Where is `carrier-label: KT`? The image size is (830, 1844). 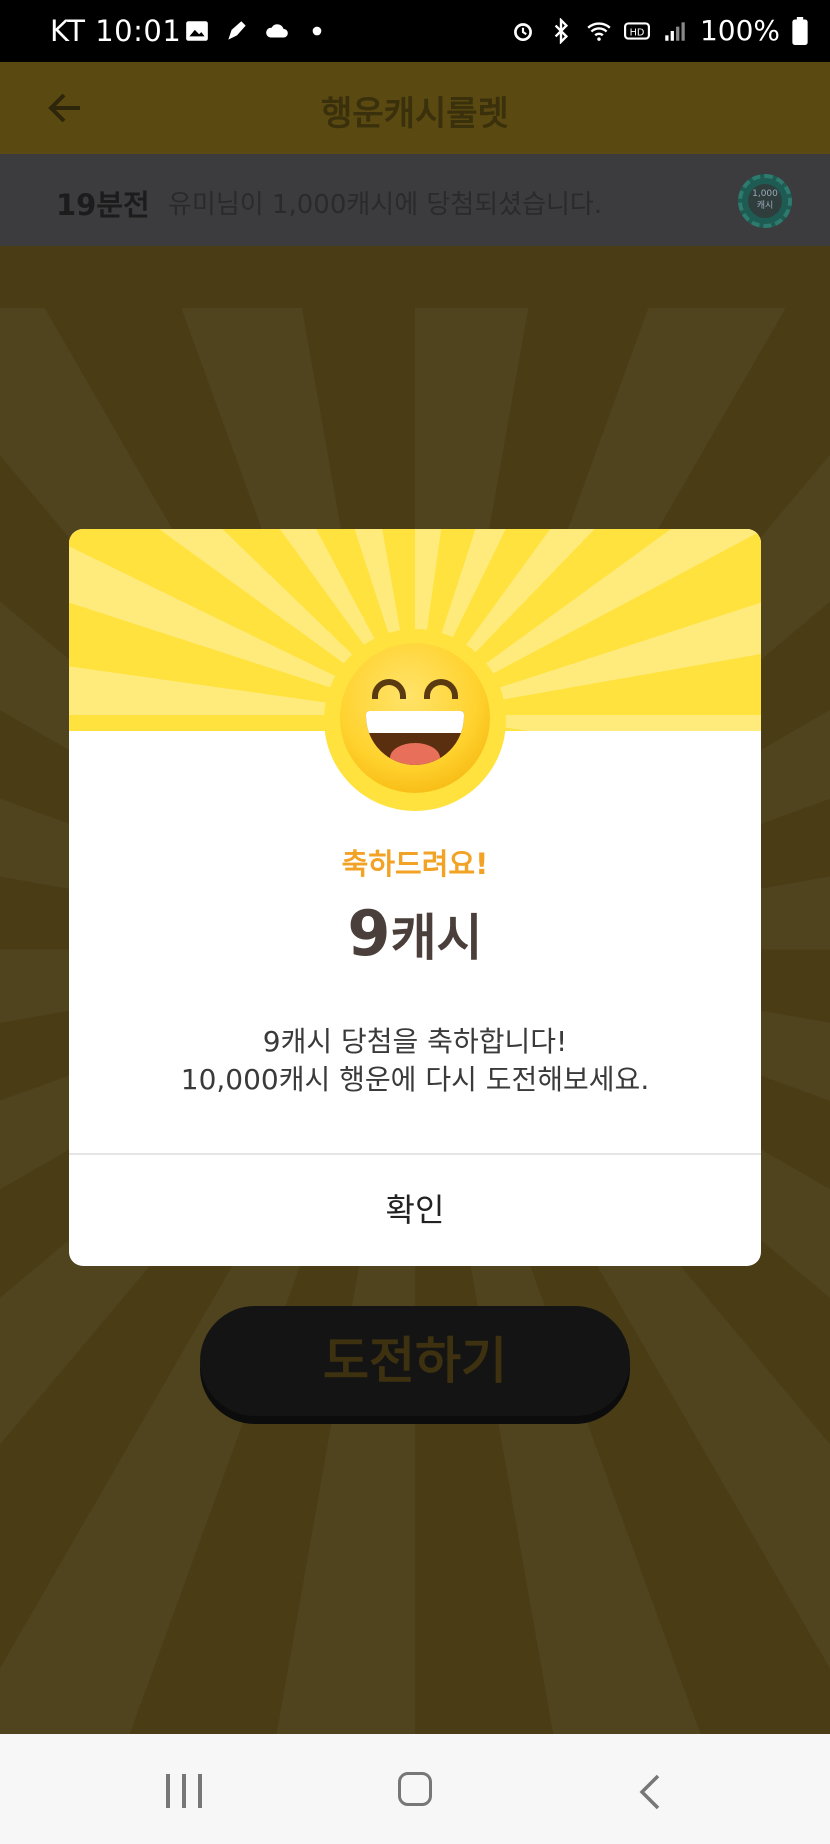 carrier-label: KT is located at coordinates (68, 31).